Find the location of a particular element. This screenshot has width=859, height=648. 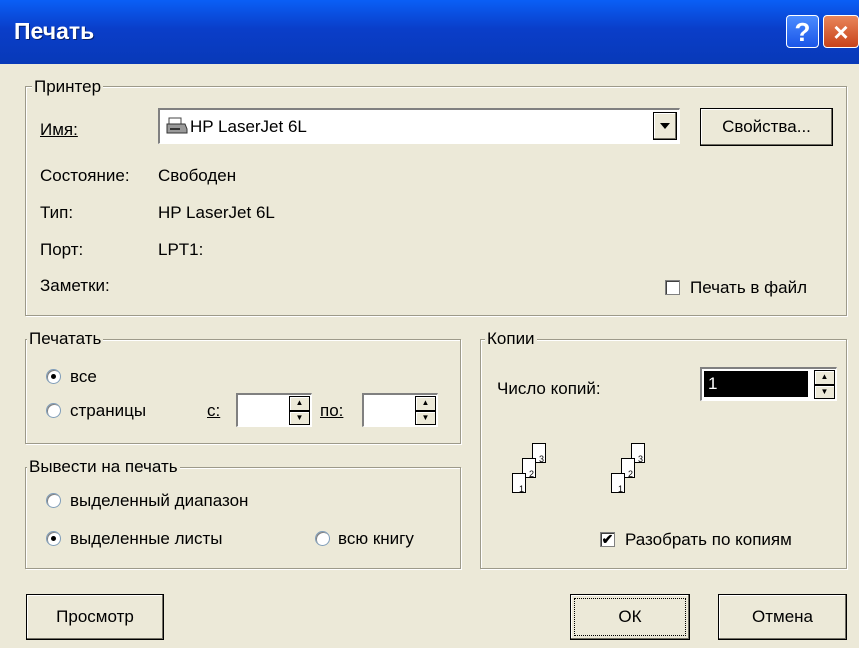

selection-label: выделенный диапазон is located at coordinates (159, 501).